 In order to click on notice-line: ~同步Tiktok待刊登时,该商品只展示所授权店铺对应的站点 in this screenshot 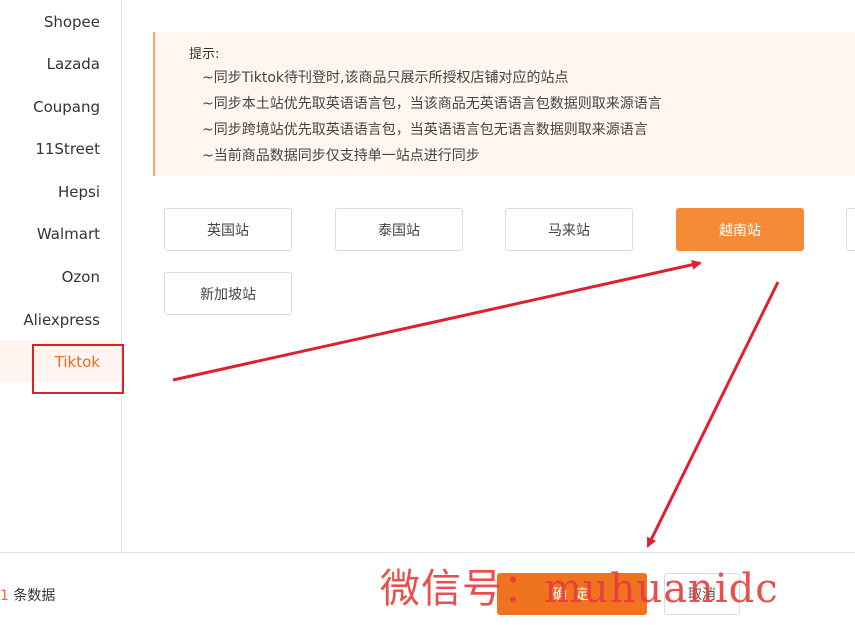, I will do `click(385, 78)`.